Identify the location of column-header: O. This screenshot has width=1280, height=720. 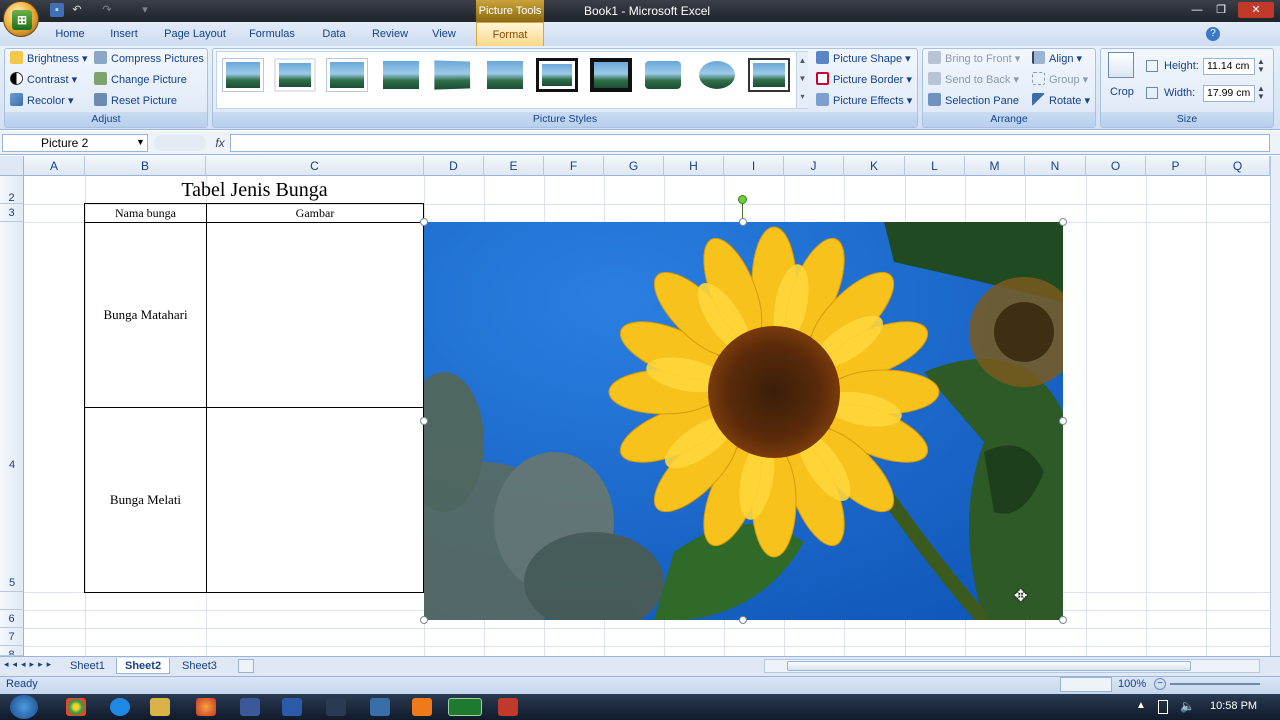
(1116, 166).